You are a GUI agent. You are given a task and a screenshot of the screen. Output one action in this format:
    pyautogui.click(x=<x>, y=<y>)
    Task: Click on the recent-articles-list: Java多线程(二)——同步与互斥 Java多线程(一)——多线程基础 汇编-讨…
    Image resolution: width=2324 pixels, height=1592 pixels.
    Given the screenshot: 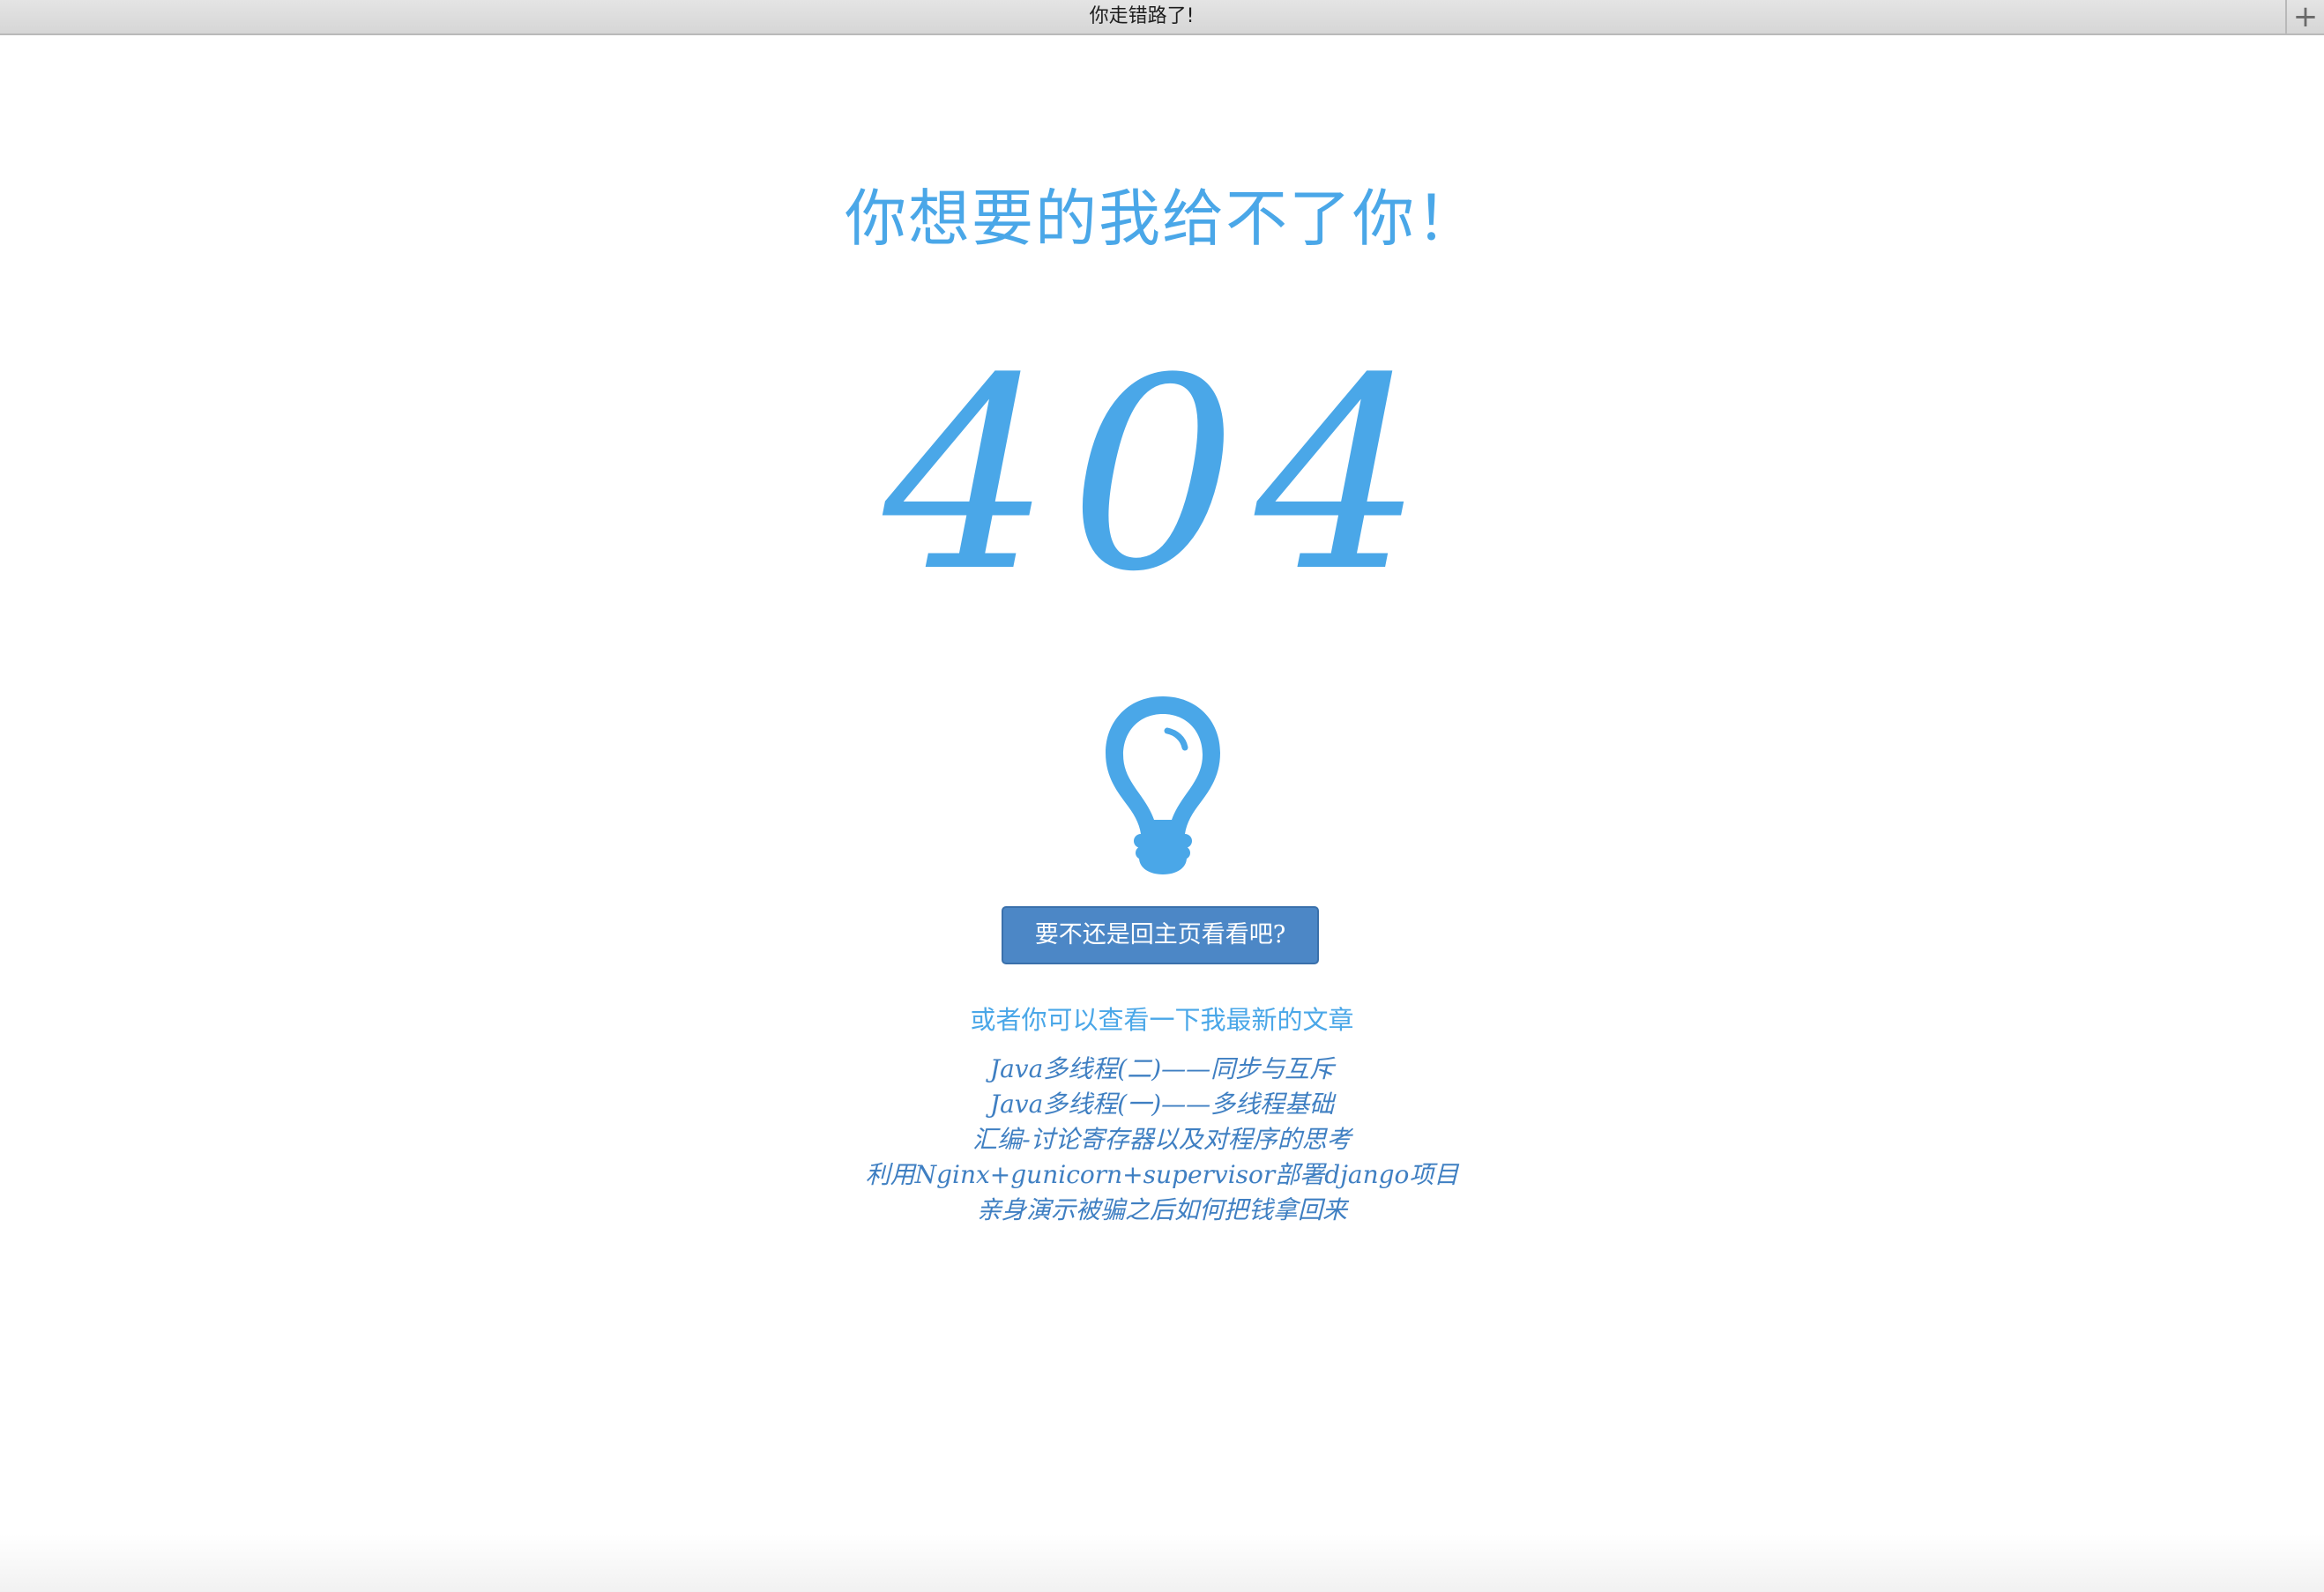 What is the action you would take?
    pyautogui.click(x=1162, y=1140)
    